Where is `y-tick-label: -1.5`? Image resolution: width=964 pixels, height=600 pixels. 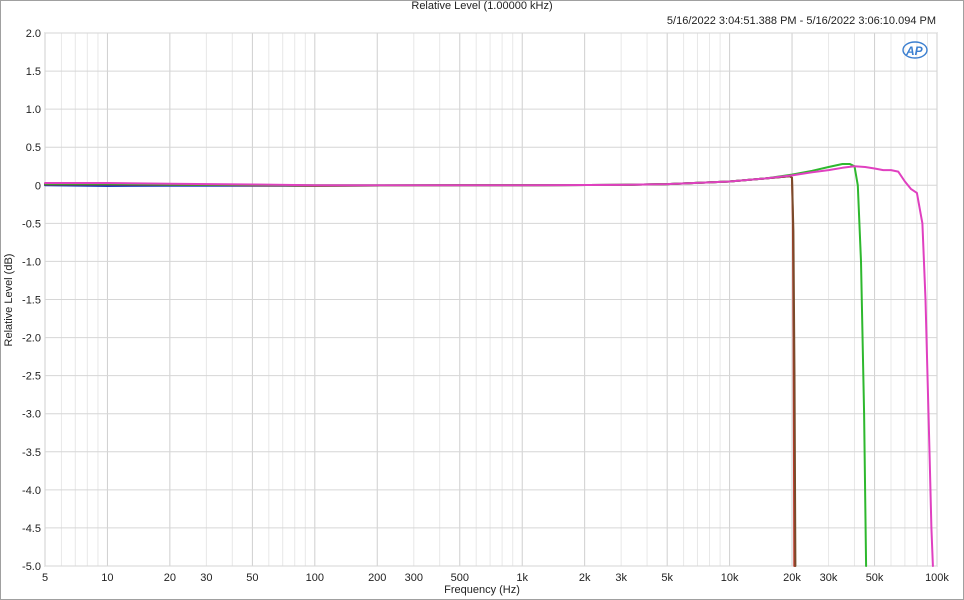 y-tick-label: -1.5 is located at coordinates (31, 301).